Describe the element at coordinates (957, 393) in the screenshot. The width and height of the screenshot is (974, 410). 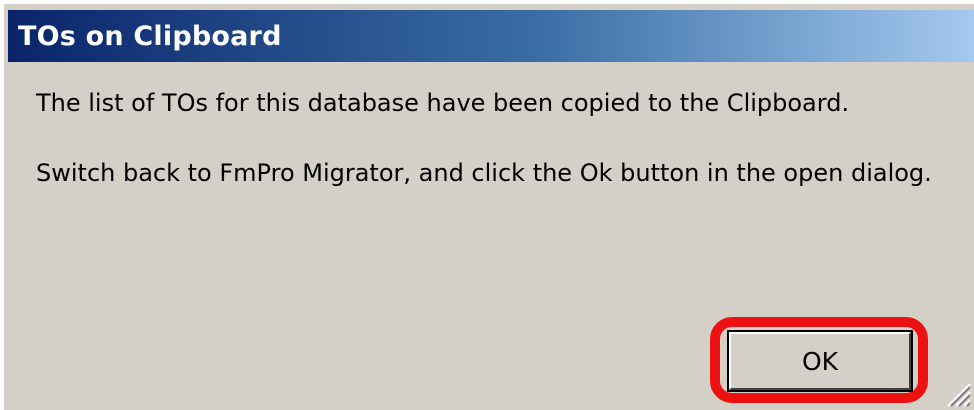
I see `resize-grip-icon` at that location.